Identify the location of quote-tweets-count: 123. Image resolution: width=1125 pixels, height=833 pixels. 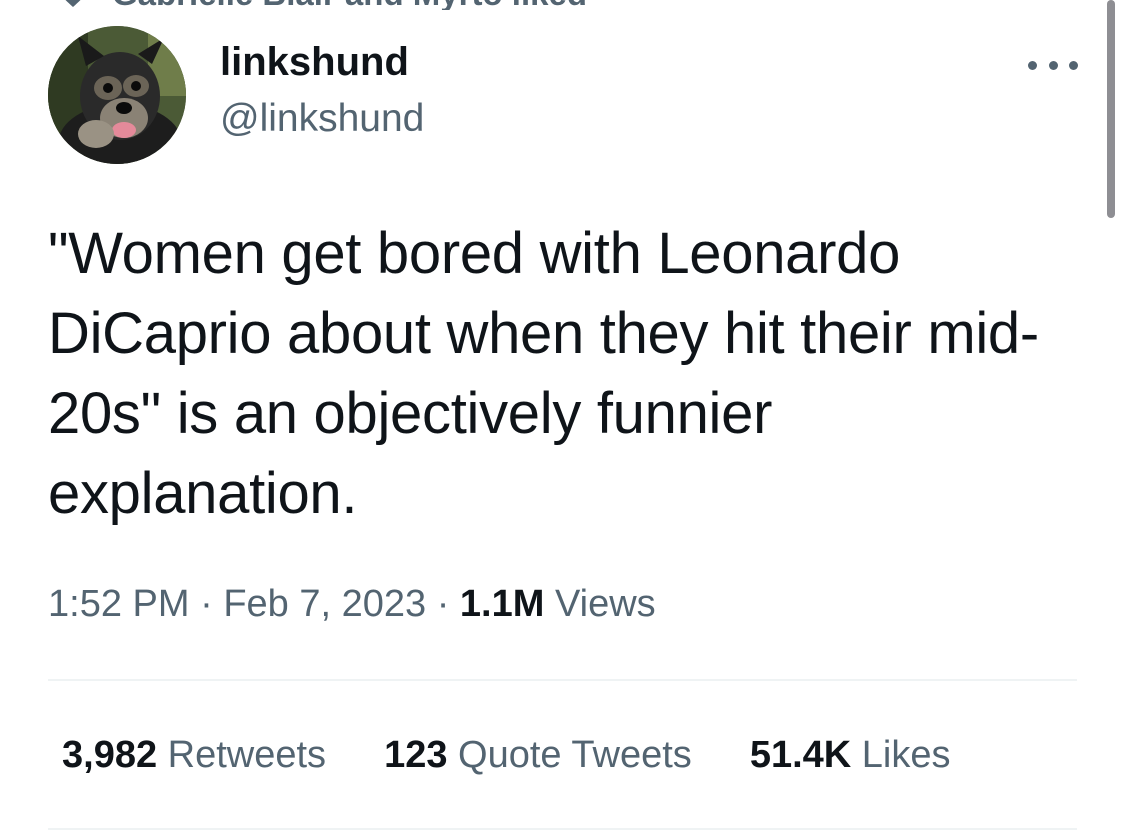
(416, 755).